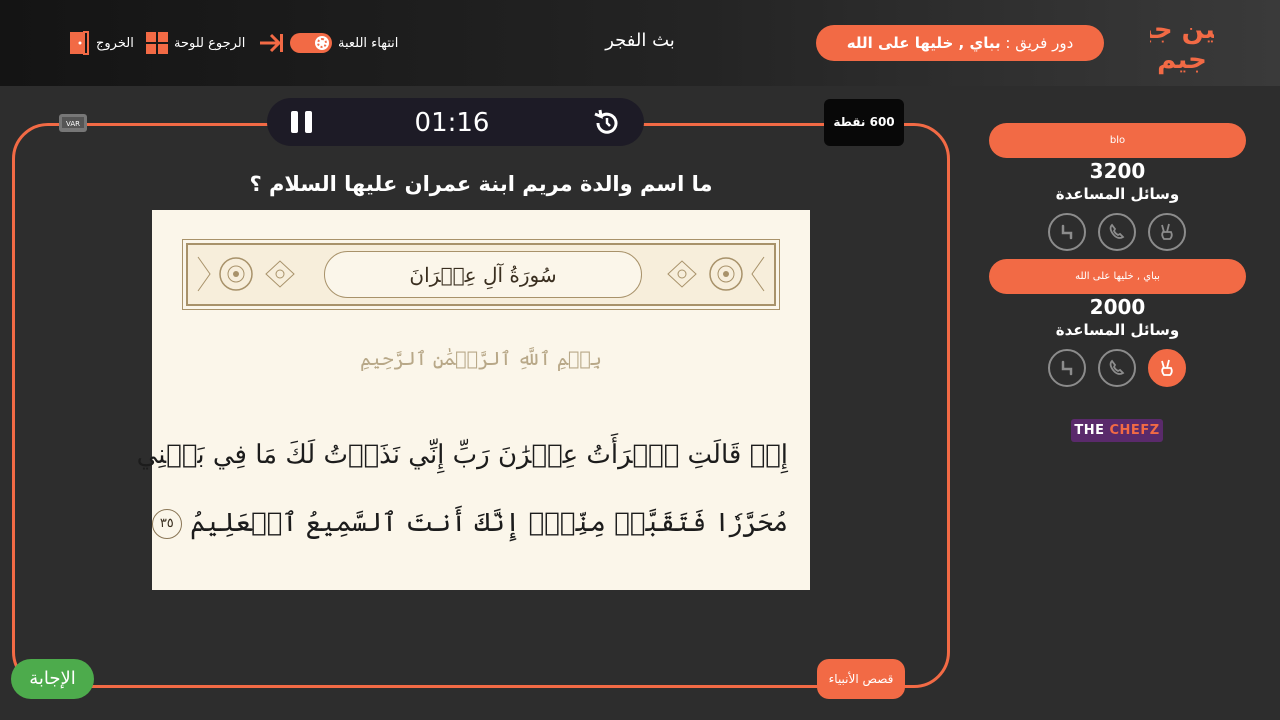 The height and width of the screenshot is (720, 1280). What do you see at coordinates (368, 43) in the screenshot?
I see `end-game-label: انتهاء اللعبة` at bounding box center [368, 43].